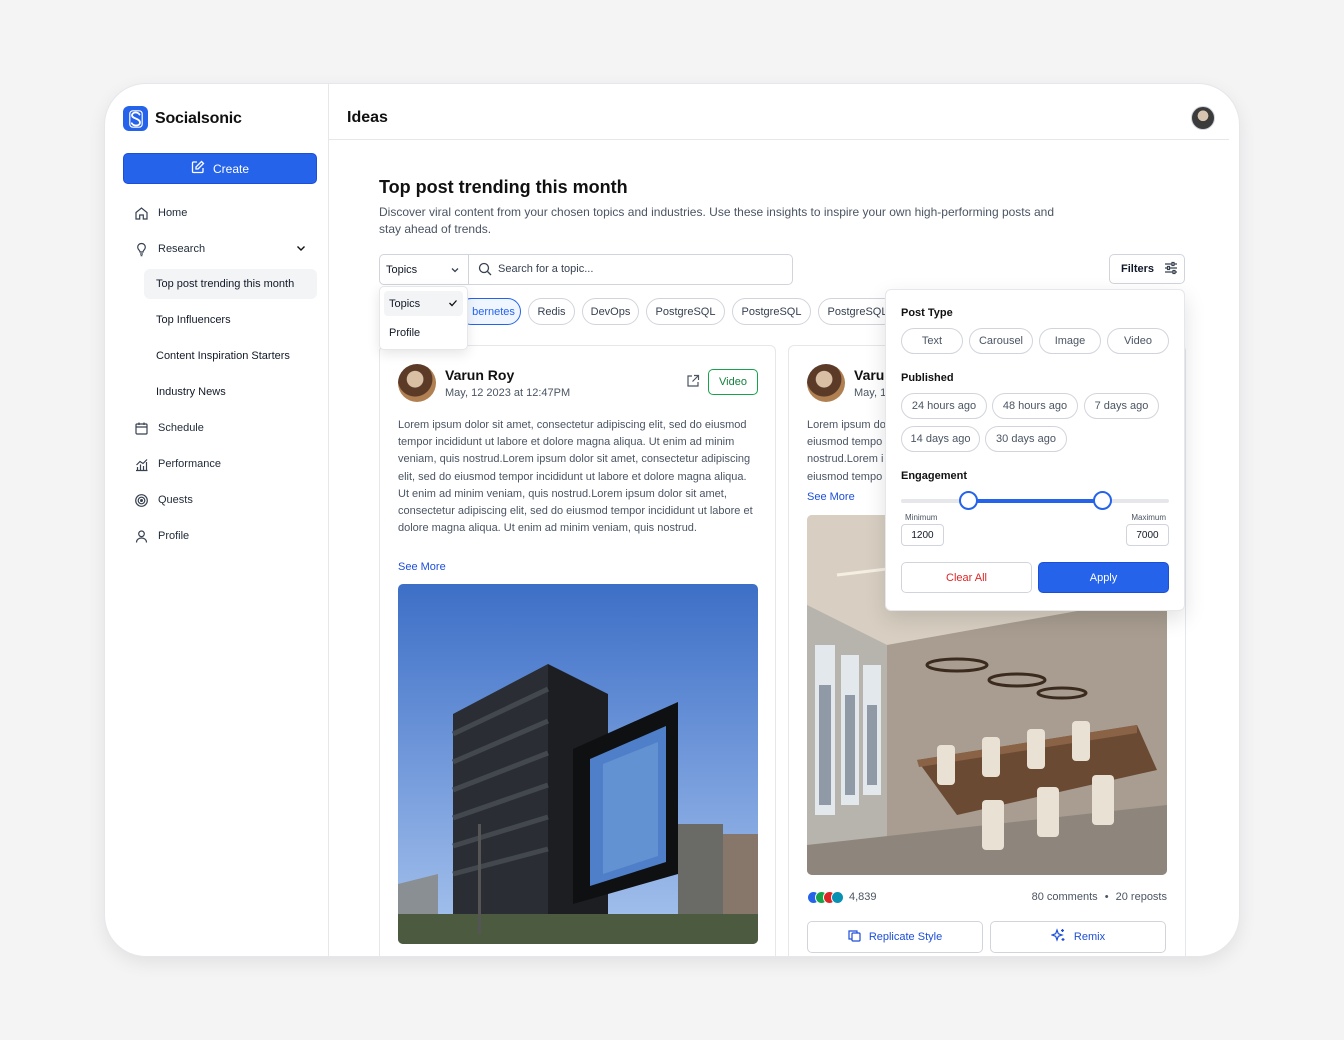 This screenshot has height=1040, width=1344. Describe the element at coordinates (193, 320) in the screenshot. I see `sidebar-subitem-label: Top Influencers` at that location.